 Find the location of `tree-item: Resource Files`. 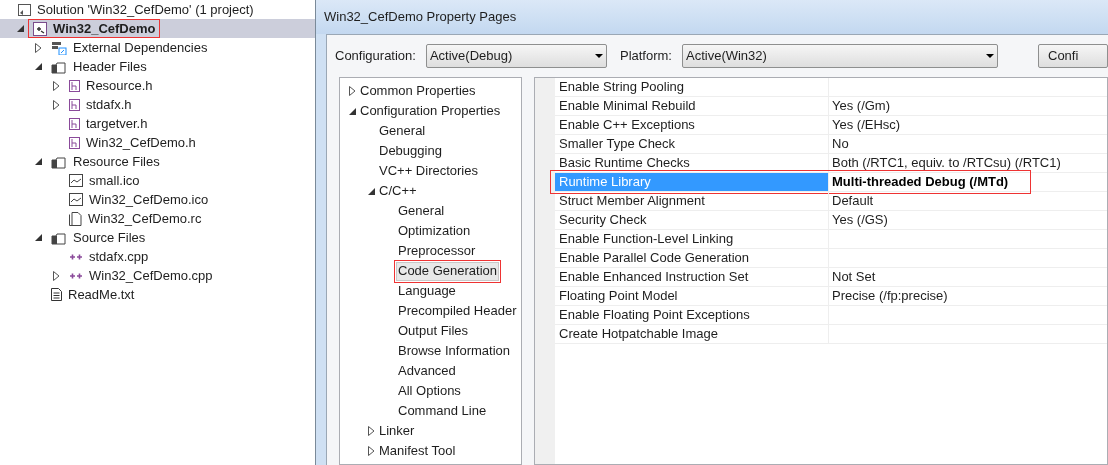

tree-item: Resource Files is located at coordinates (105, 161).